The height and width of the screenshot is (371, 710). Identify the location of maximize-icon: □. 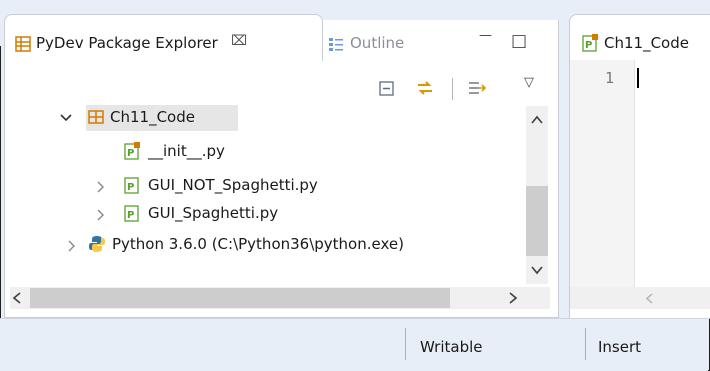
(519, 41).